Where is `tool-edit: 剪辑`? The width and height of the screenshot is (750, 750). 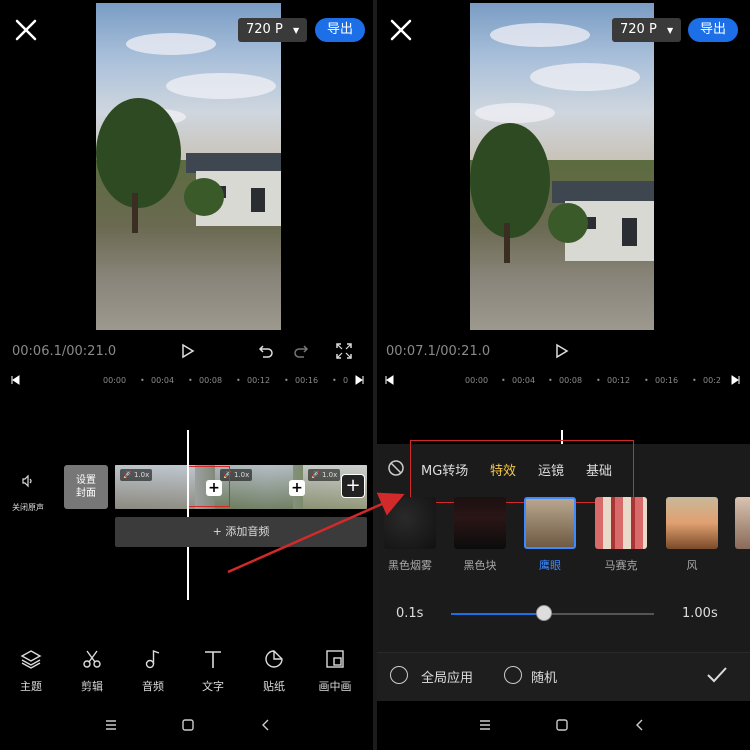
tool-edit: 剪辑 is located at coordinates (92, 671).